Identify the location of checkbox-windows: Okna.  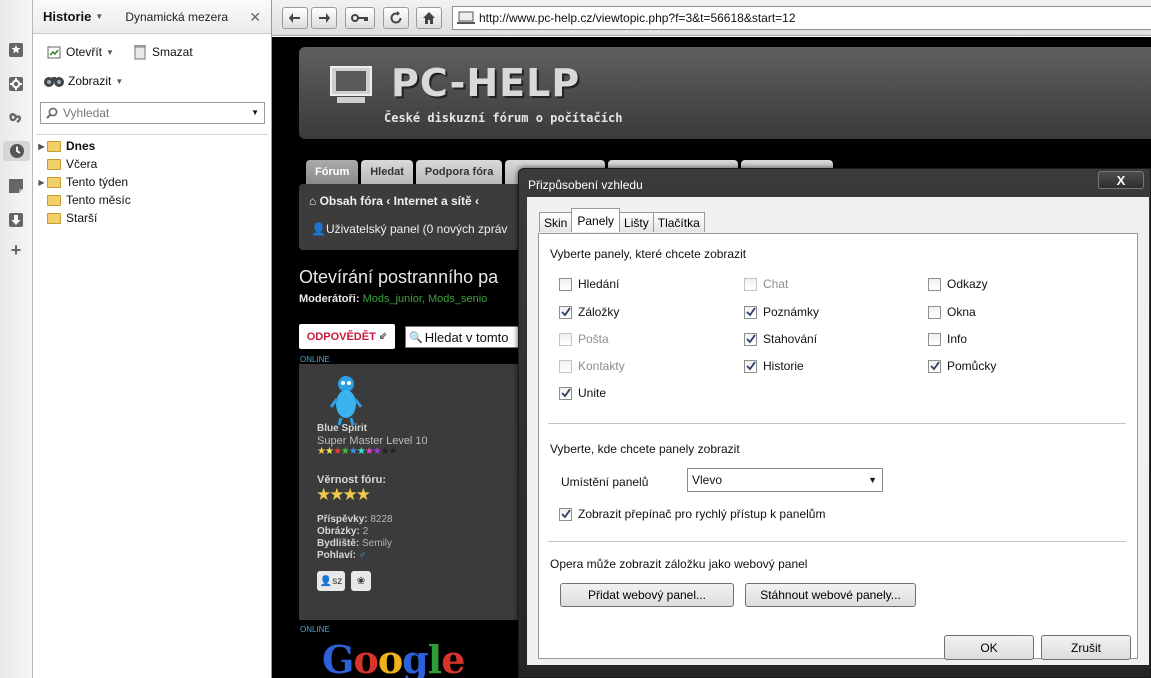
(952, 312).